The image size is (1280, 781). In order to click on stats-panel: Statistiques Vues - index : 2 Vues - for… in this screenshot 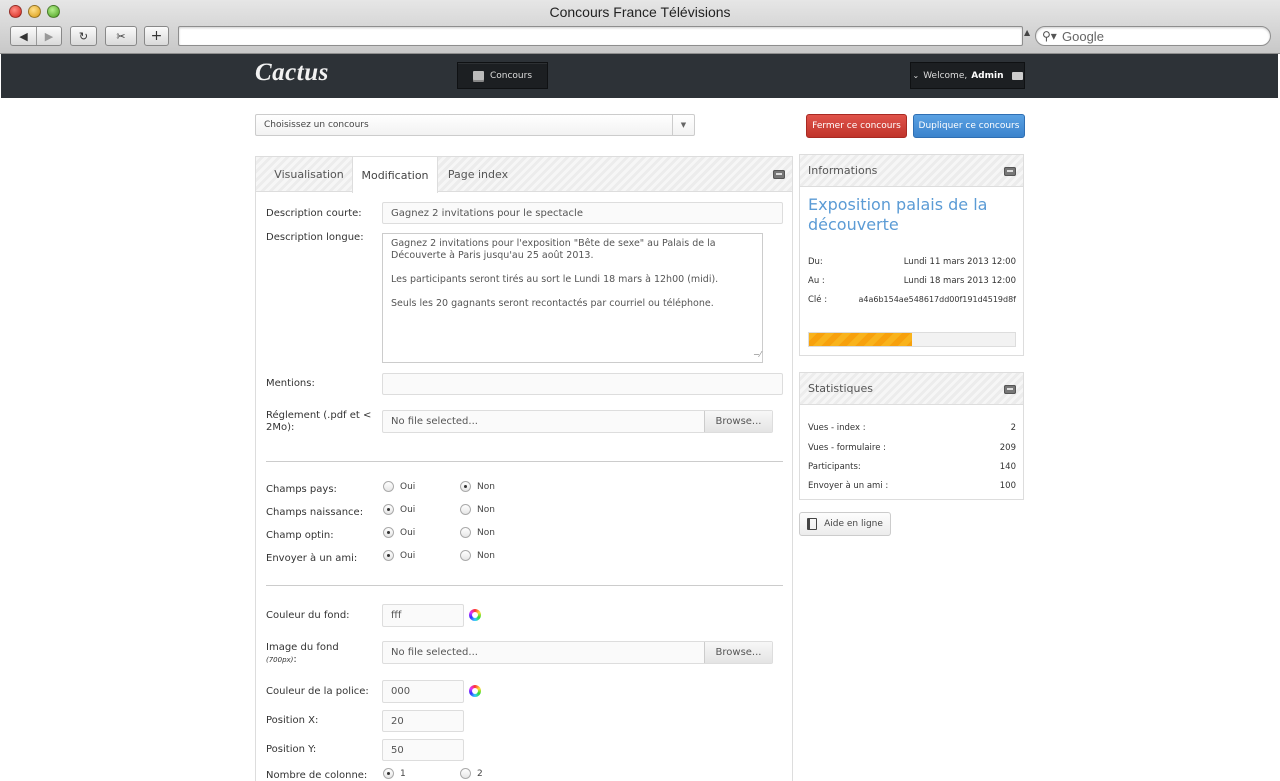, I will do `click(911, 436)`.